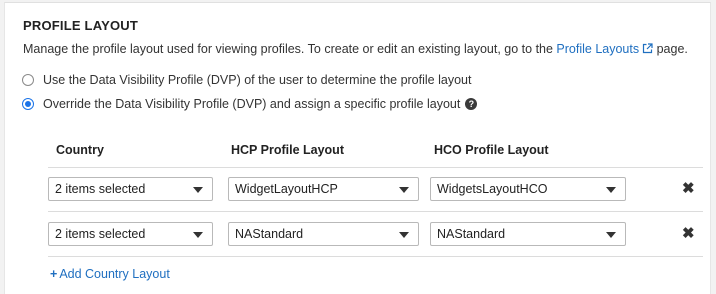 The image size is (716, 294). What do you see at coordinates (471, 104) in the screenshot?
I see `help-icon: ?` at bounding box center [471, 104].